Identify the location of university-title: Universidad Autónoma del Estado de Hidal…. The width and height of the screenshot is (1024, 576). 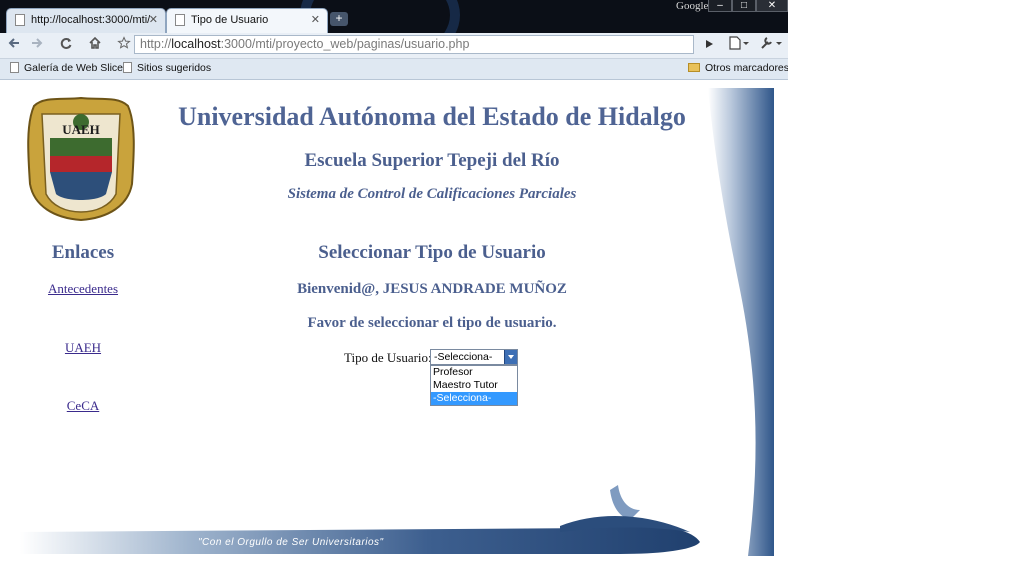
(432, 116).